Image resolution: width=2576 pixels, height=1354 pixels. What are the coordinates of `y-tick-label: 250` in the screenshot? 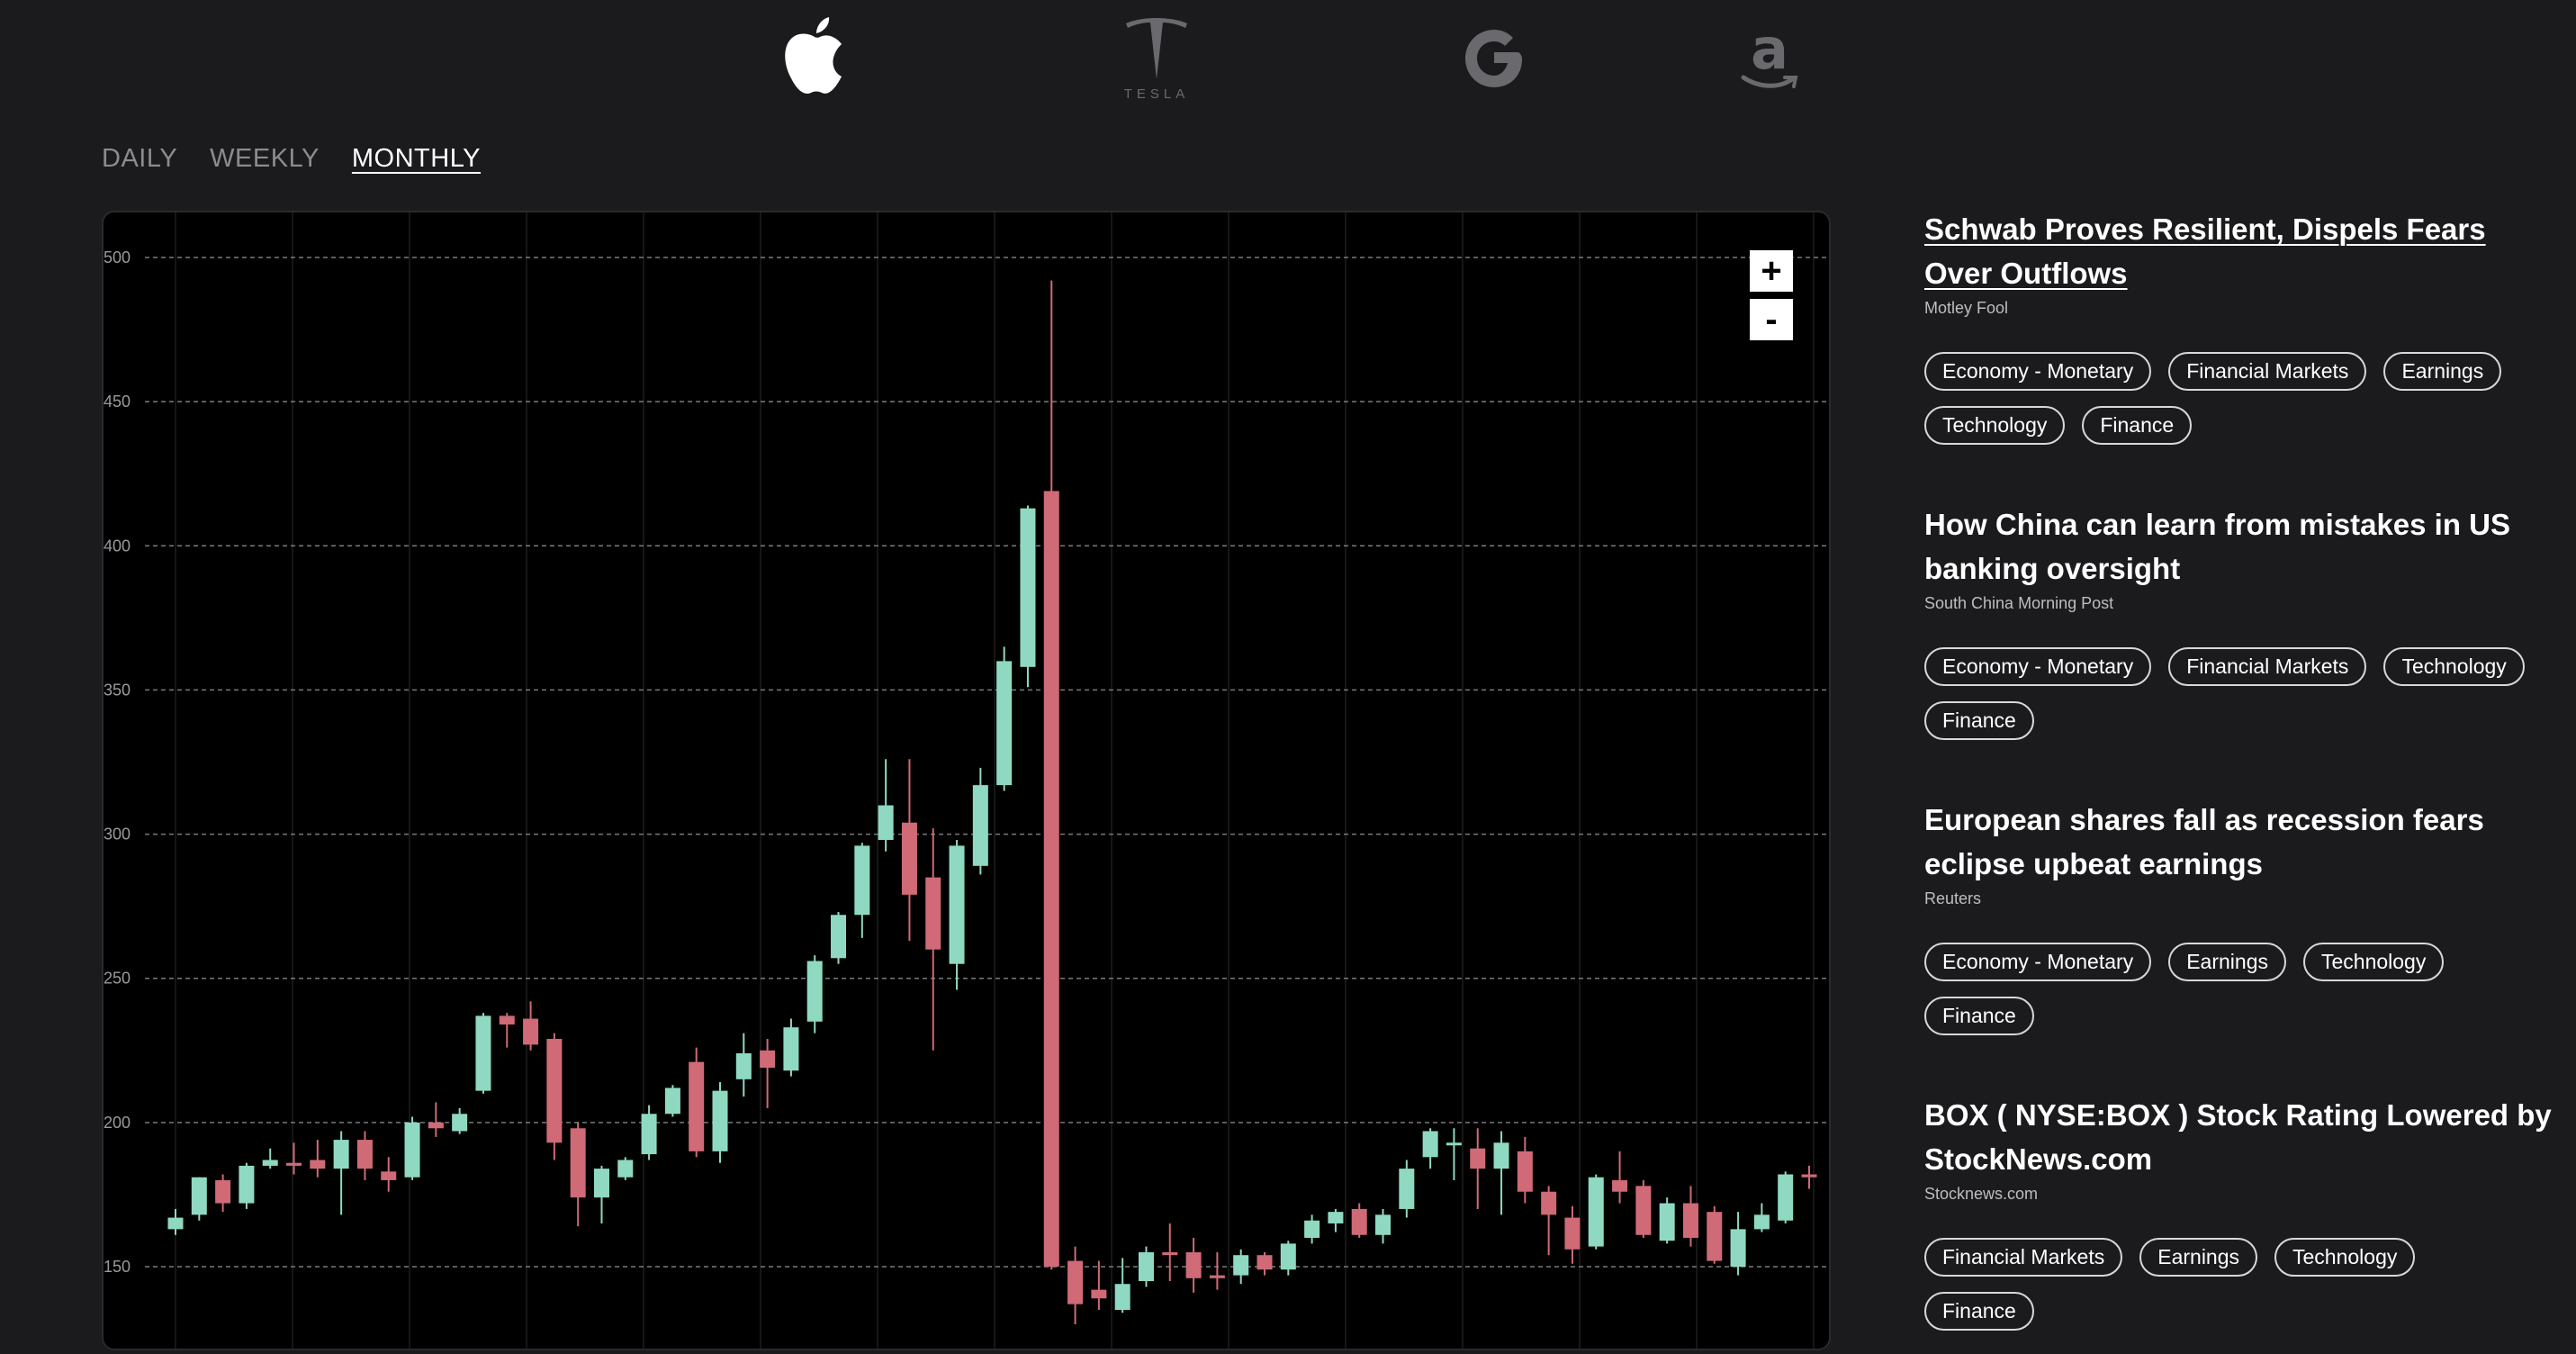 It's located at (117, 979).